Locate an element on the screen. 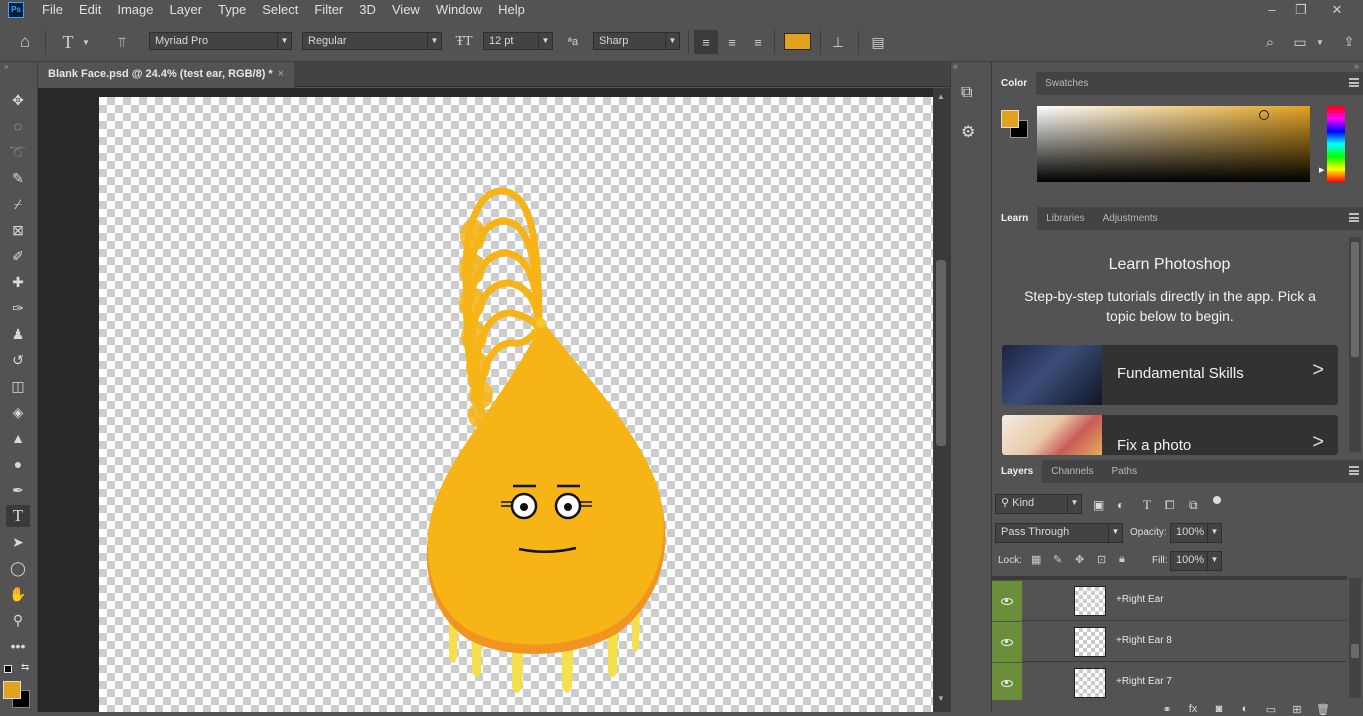  share-icon: ⇪ is located at coordinates (1349, 42).